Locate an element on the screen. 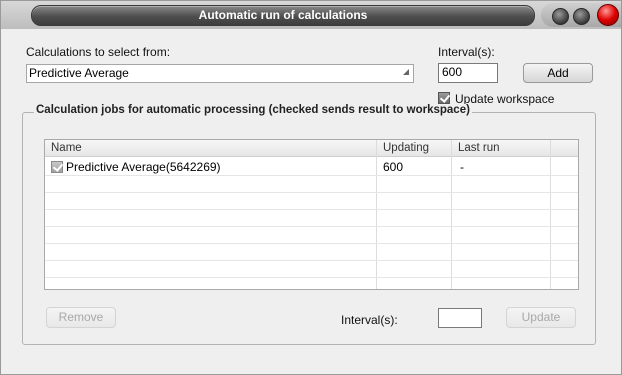 The image size is (622, 375). title-bar: Automatic run of calculations is located at coordinates (311, 15).